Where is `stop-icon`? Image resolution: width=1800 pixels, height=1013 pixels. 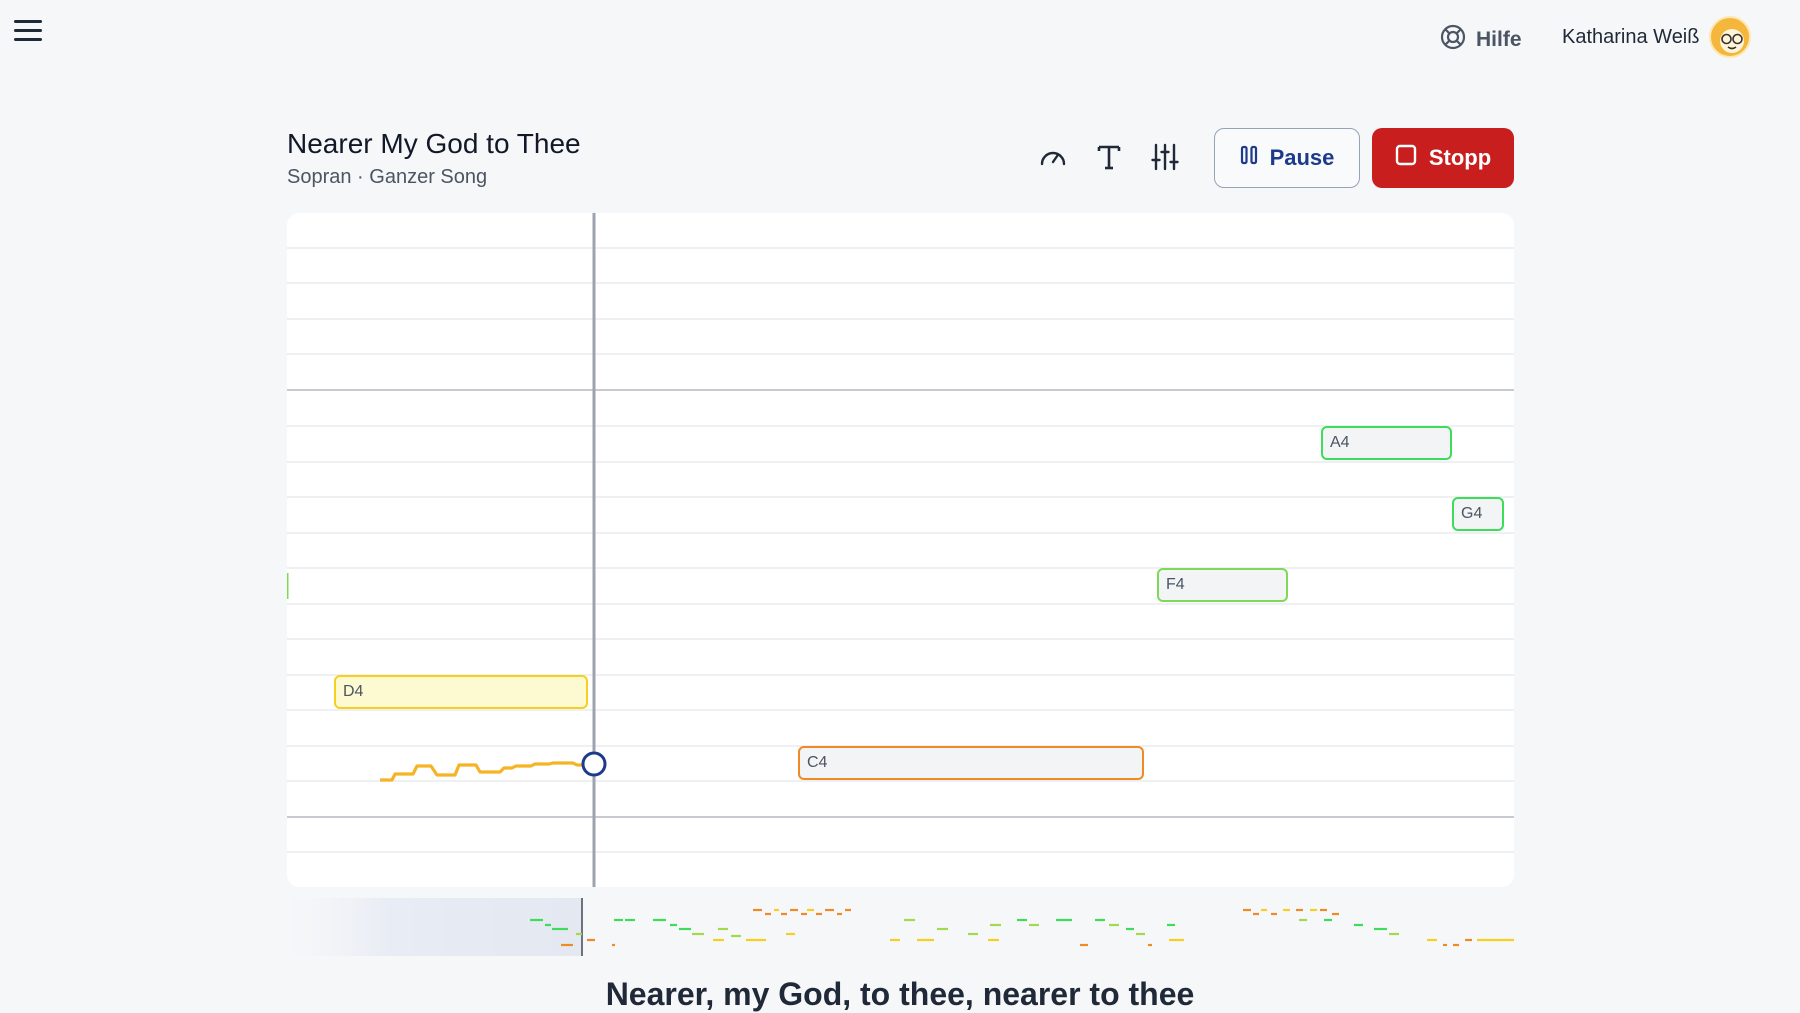
stop-icon is located at coordinates (1406, 158).